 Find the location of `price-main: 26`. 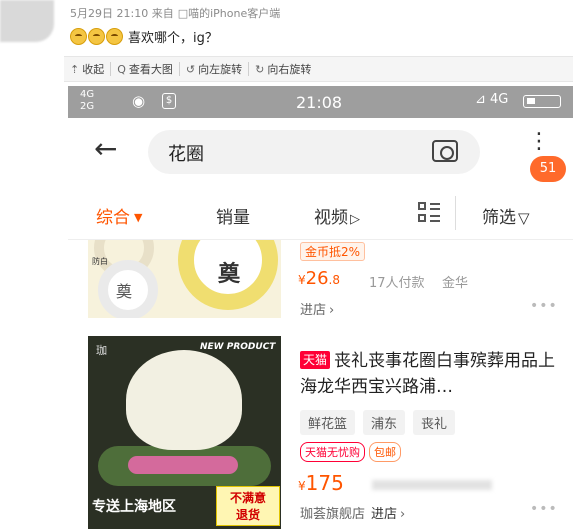

price-main: 26 is located at coordinates (317, 278).